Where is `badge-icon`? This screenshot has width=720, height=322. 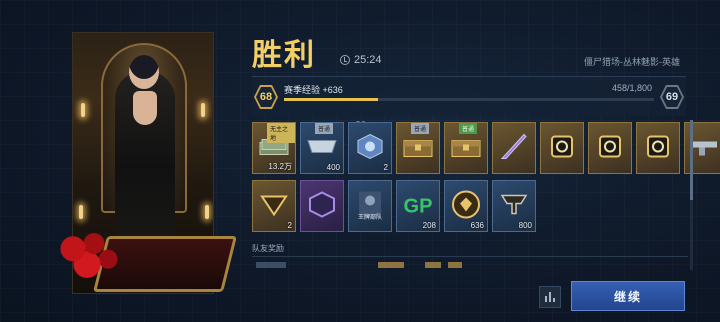 badge-icon is located at coordinates (658, 149).